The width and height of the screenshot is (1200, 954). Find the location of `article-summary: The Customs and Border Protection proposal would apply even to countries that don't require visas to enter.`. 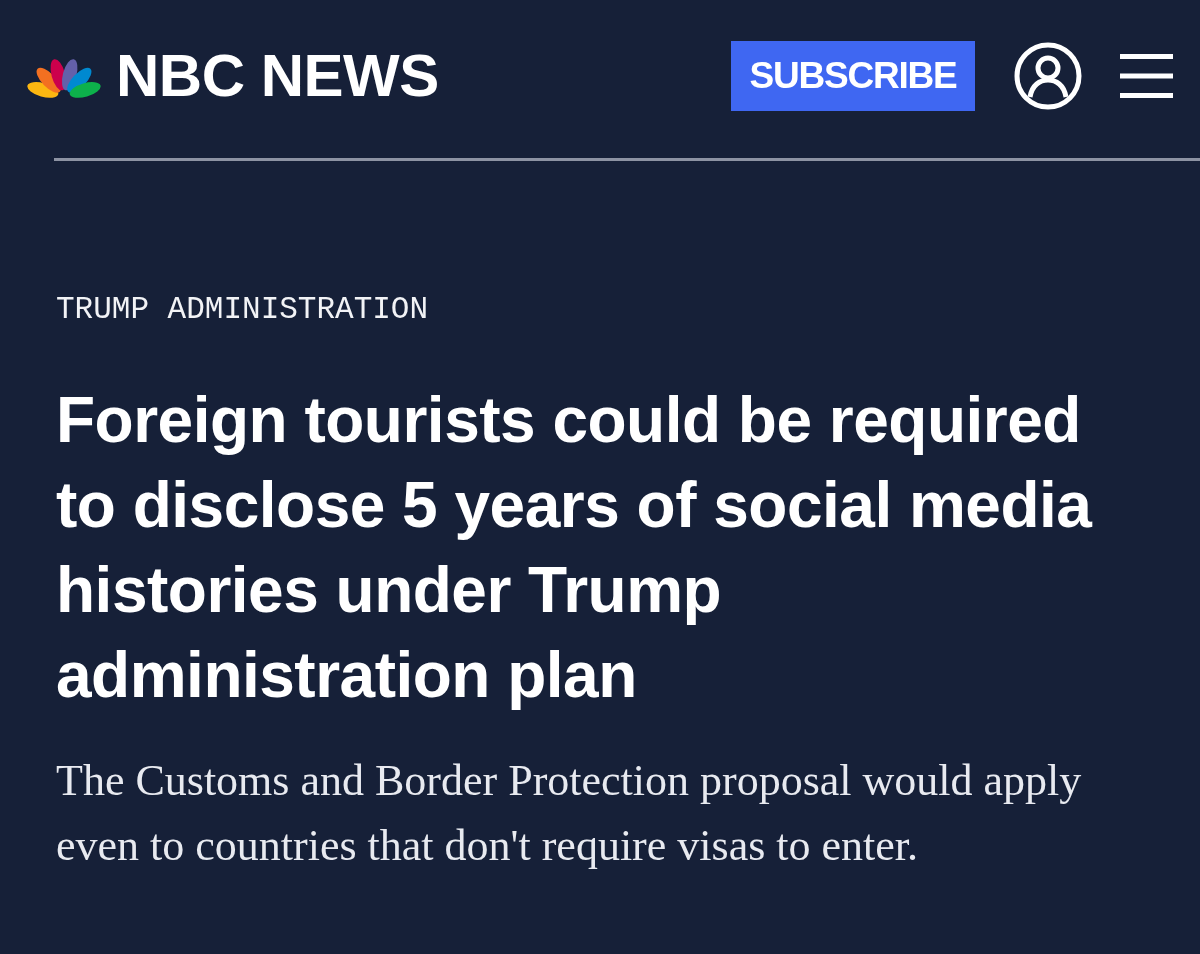

article-summary: The Customs and Border Protection proposal would apply even to countries that don't require visas to enter. is located at coordinates (569, 813).